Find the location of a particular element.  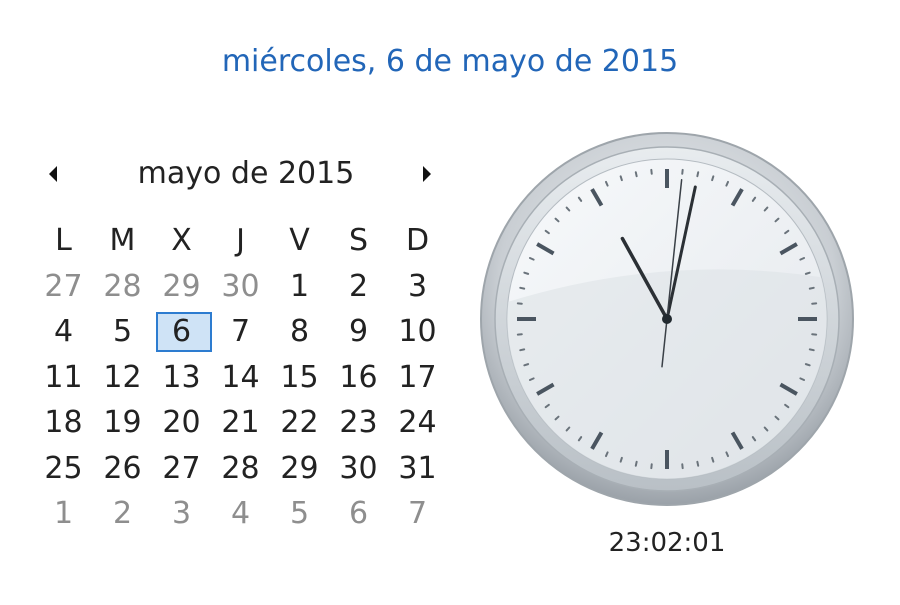

calendar-day: 17 is located at coordinates (417, 378).